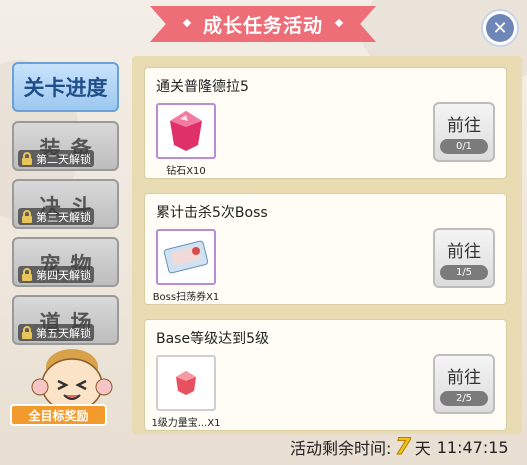 The height and width of the screenshot is (465, 527). Describe the element at coordinates (65, 262) in the screenshot. I see `tab-pet: 宠物 第四天解锁` at that location.